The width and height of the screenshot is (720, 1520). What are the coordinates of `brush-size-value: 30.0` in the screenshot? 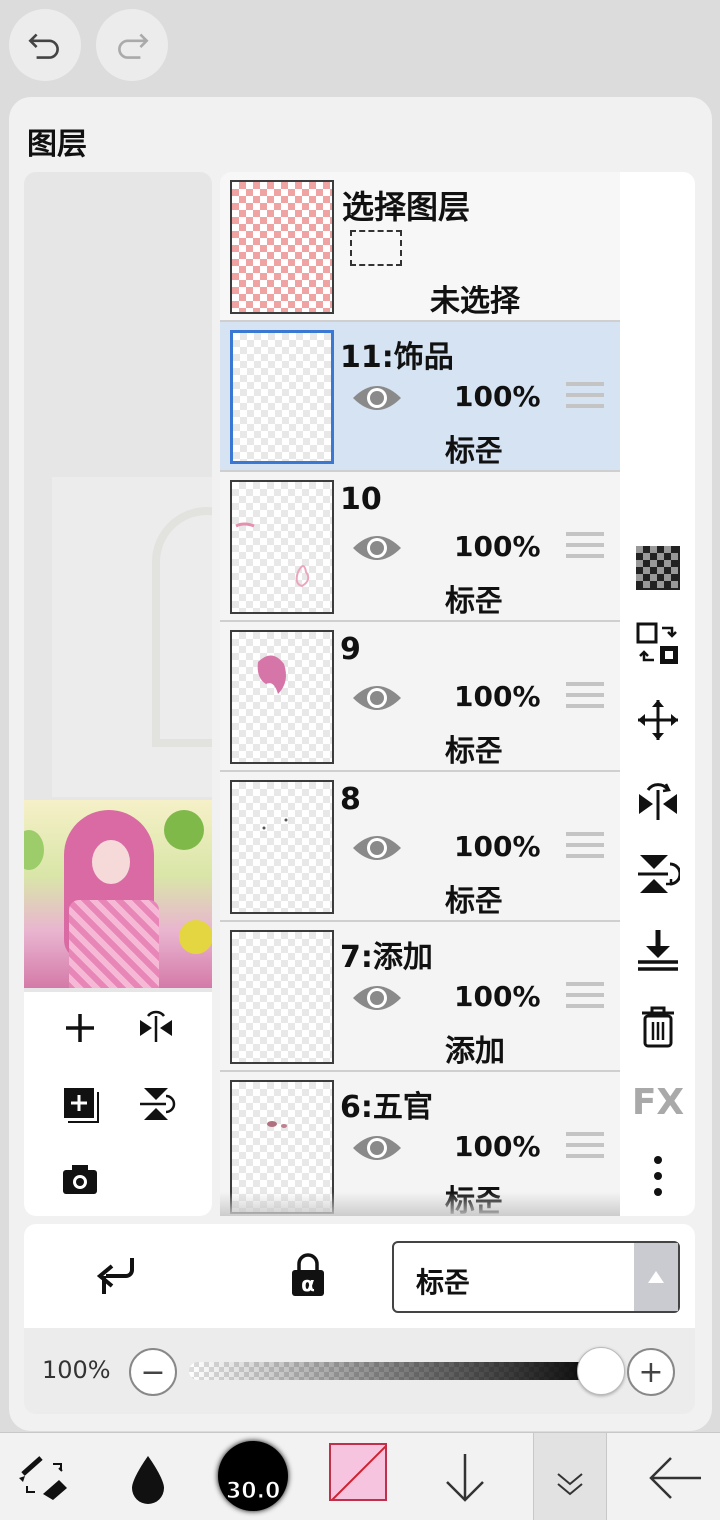 It's located at (253, 1492).